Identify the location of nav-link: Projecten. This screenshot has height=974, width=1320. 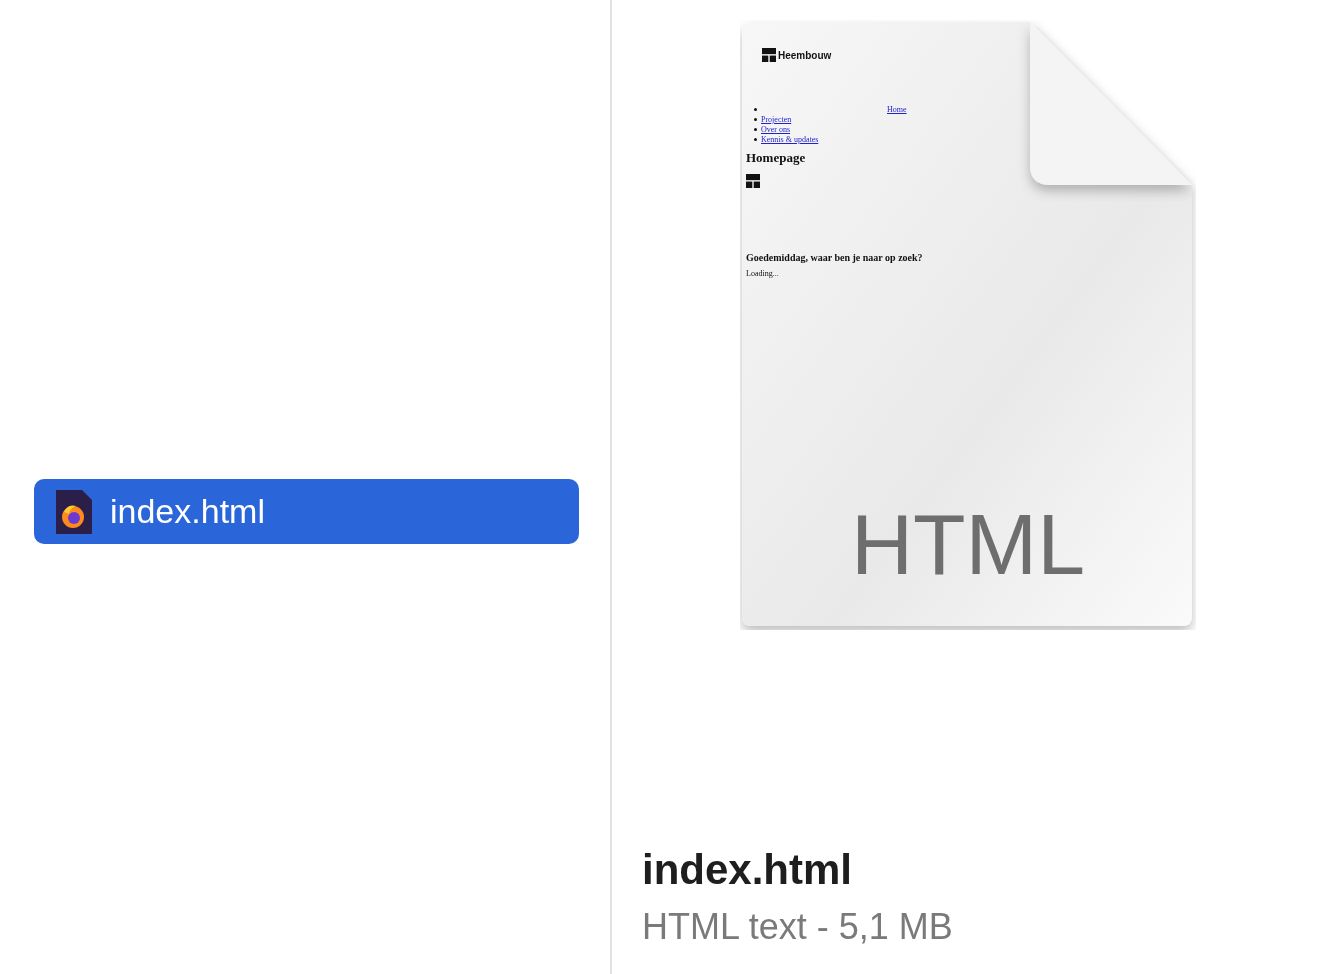
(776, 119).